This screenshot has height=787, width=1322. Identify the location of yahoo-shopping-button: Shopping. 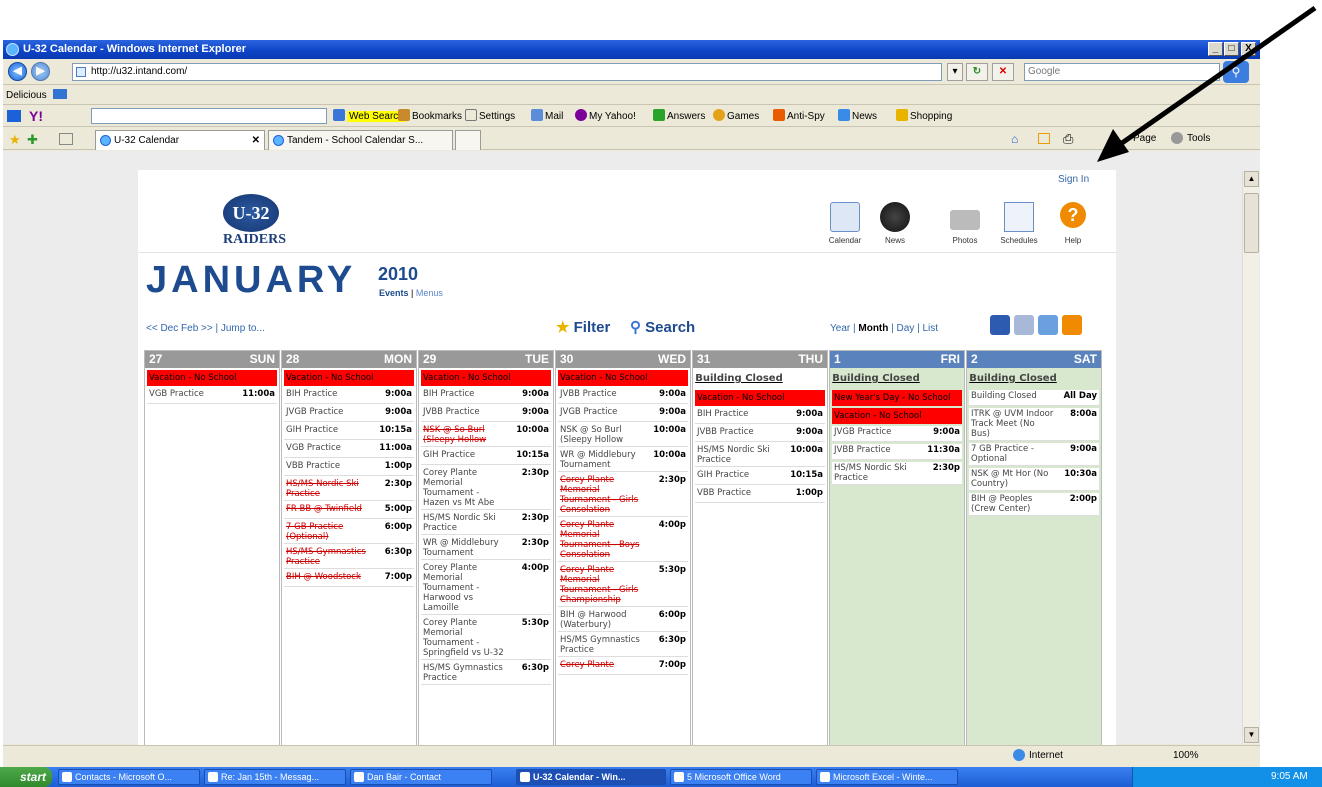
(924, 116).